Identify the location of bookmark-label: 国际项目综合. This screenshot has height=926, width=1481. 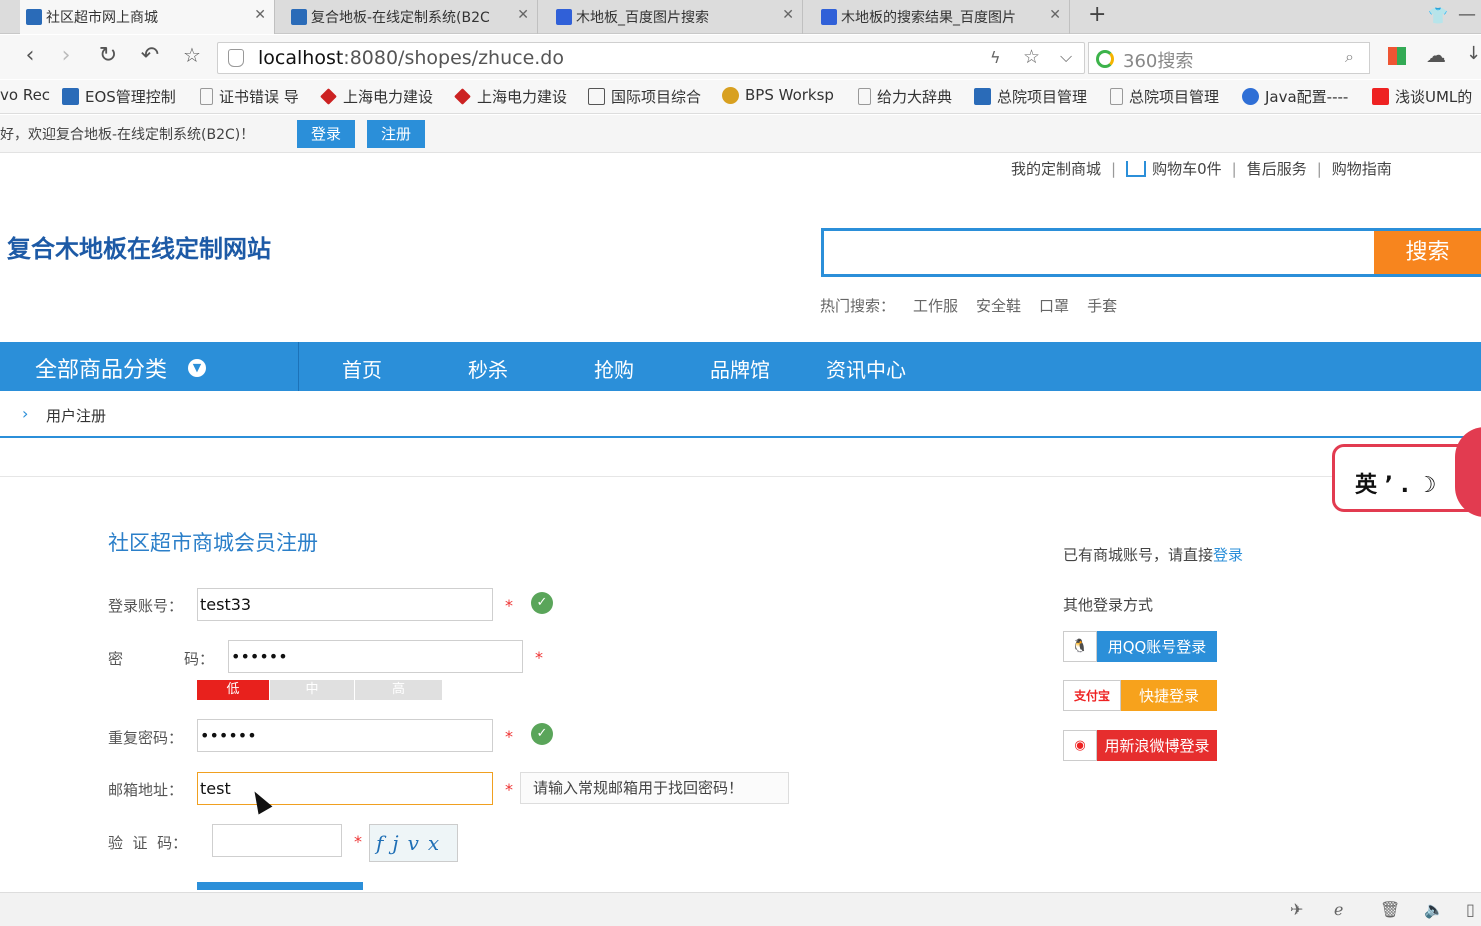
(656, 97).